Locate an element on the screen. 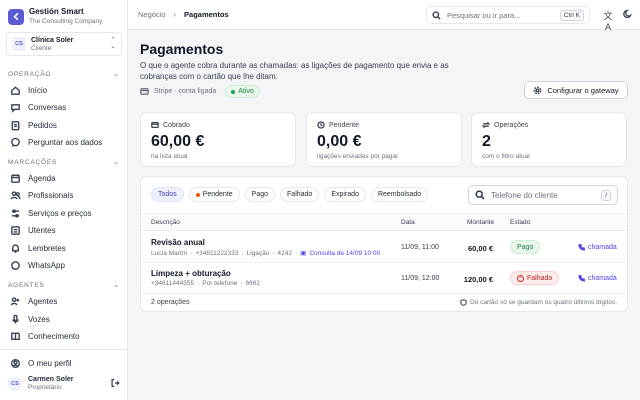  phone-icon is located at coordinates (581, 247).